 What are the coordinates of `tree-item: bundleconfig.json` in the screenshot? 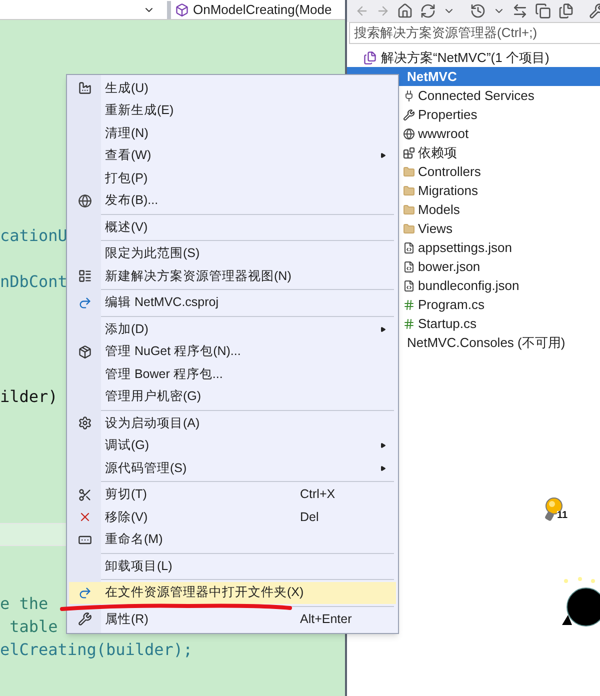 It's located at (469, 286).